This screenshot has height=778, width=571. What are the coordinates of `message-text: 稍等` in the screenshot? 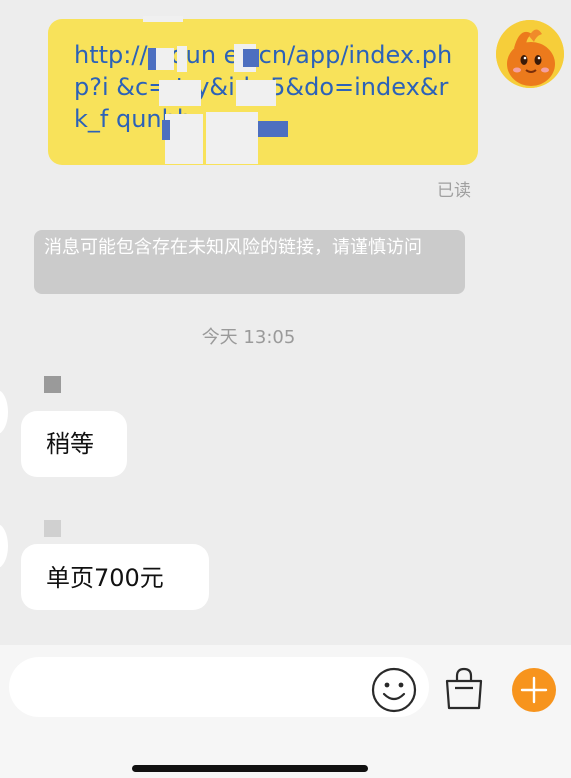 It's located at (70, 444).